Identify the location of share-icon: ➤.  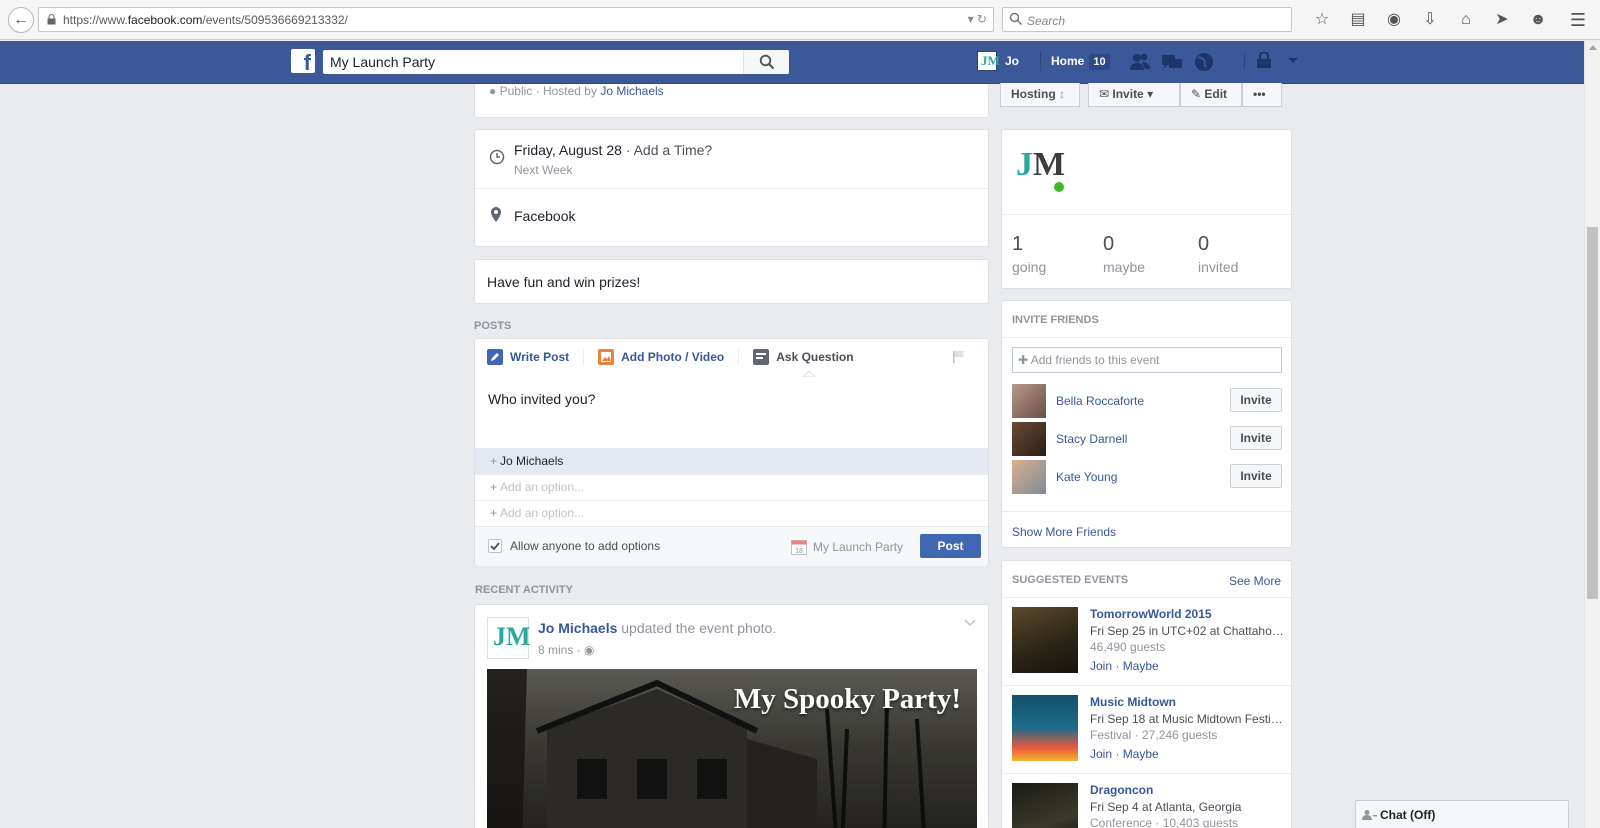
(1502, 20).